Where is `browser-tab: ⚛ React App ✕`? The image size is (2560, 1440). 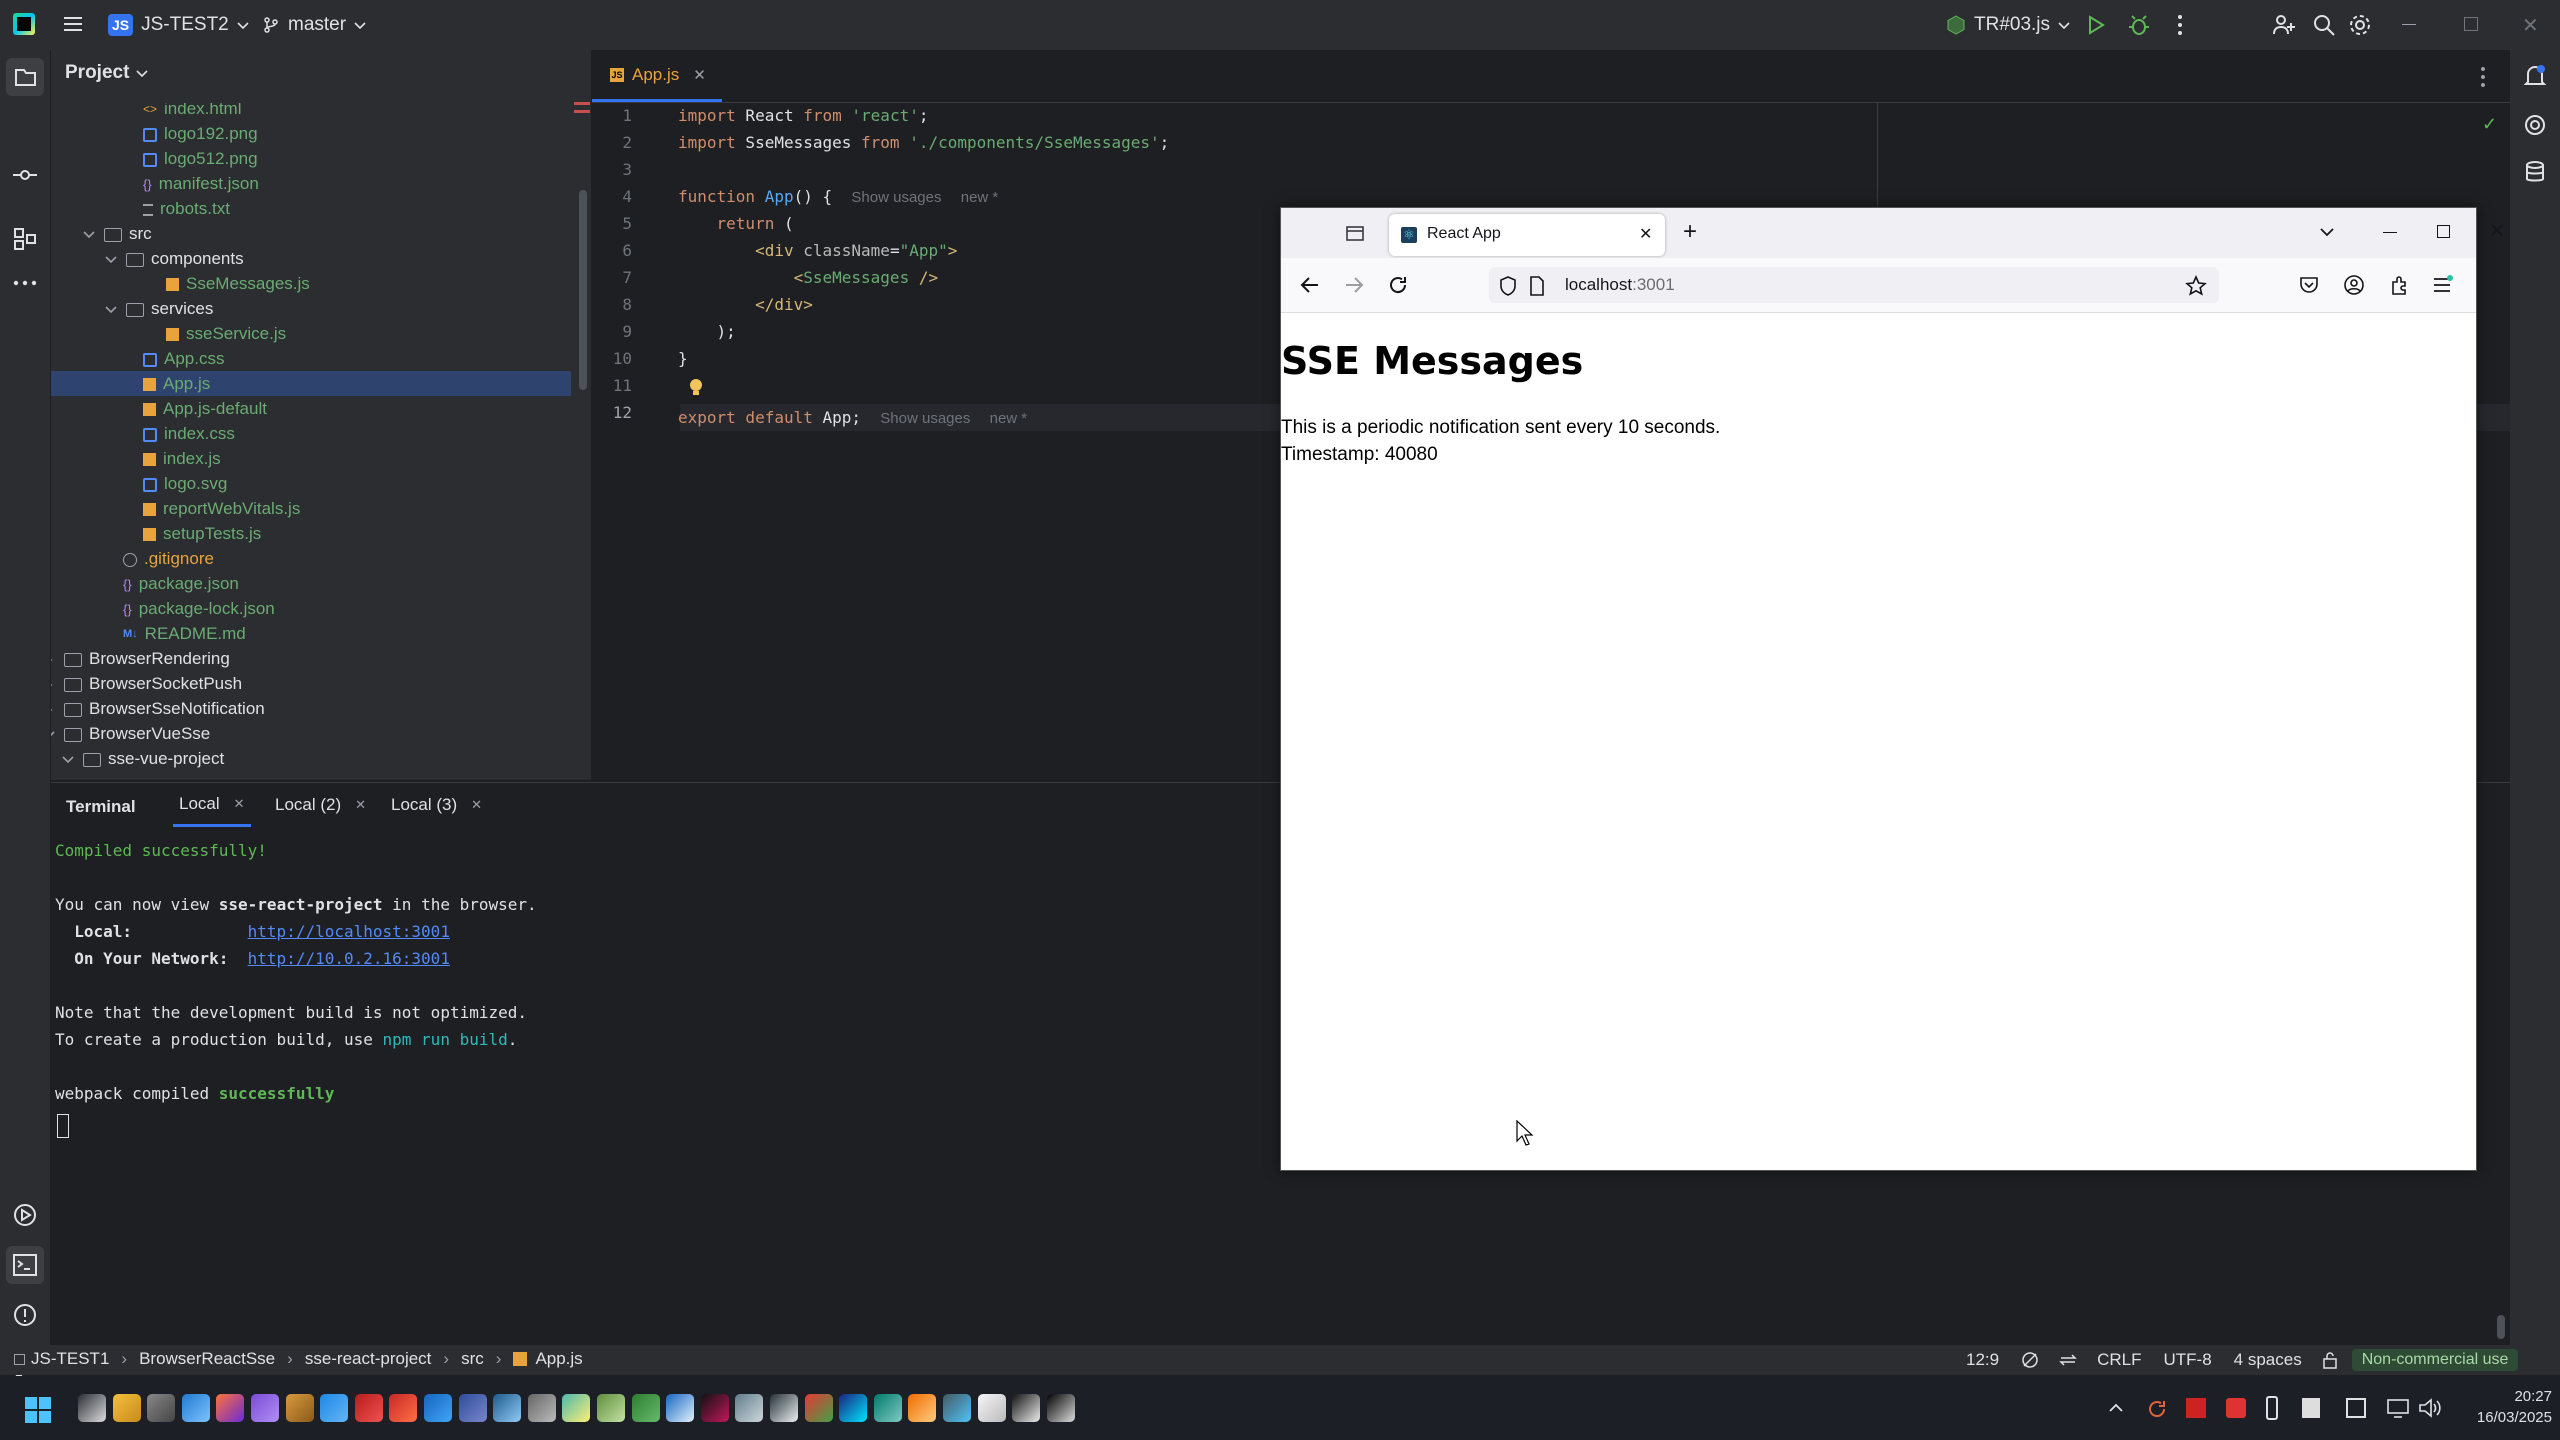 browser-tab: ⚛ React App ✕ is located at coordinates (1527, 235).